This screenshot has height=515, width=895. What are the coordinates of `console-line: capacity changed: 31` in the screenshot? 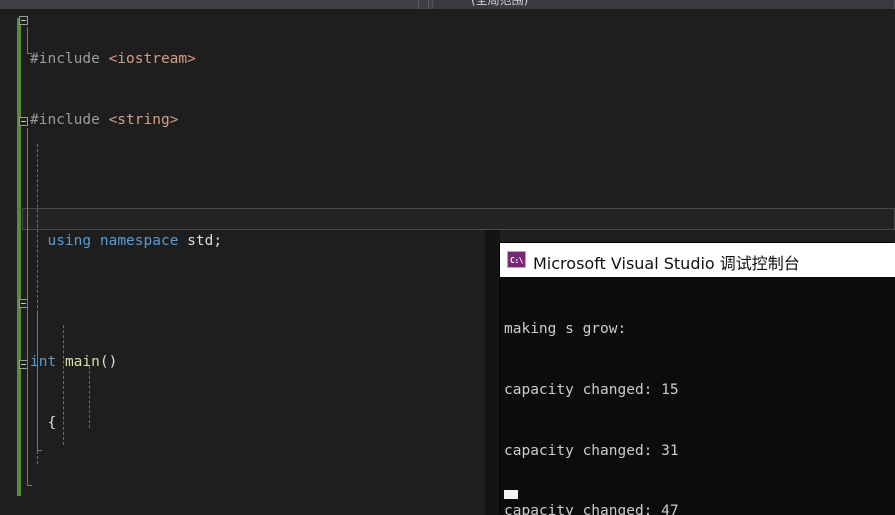 It's located at (591, 450).